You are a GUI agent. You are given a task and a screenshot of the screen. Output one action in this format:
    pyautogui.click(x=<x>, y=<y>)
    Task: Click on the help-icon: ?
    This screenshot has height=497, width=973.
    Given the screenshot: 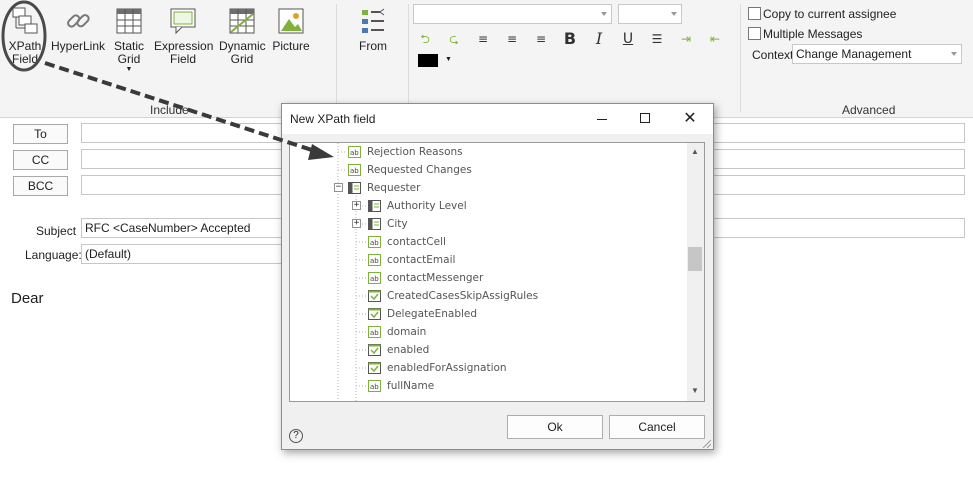 What is the action you would take?
    pyautogui.click(x=296, y=436)
    